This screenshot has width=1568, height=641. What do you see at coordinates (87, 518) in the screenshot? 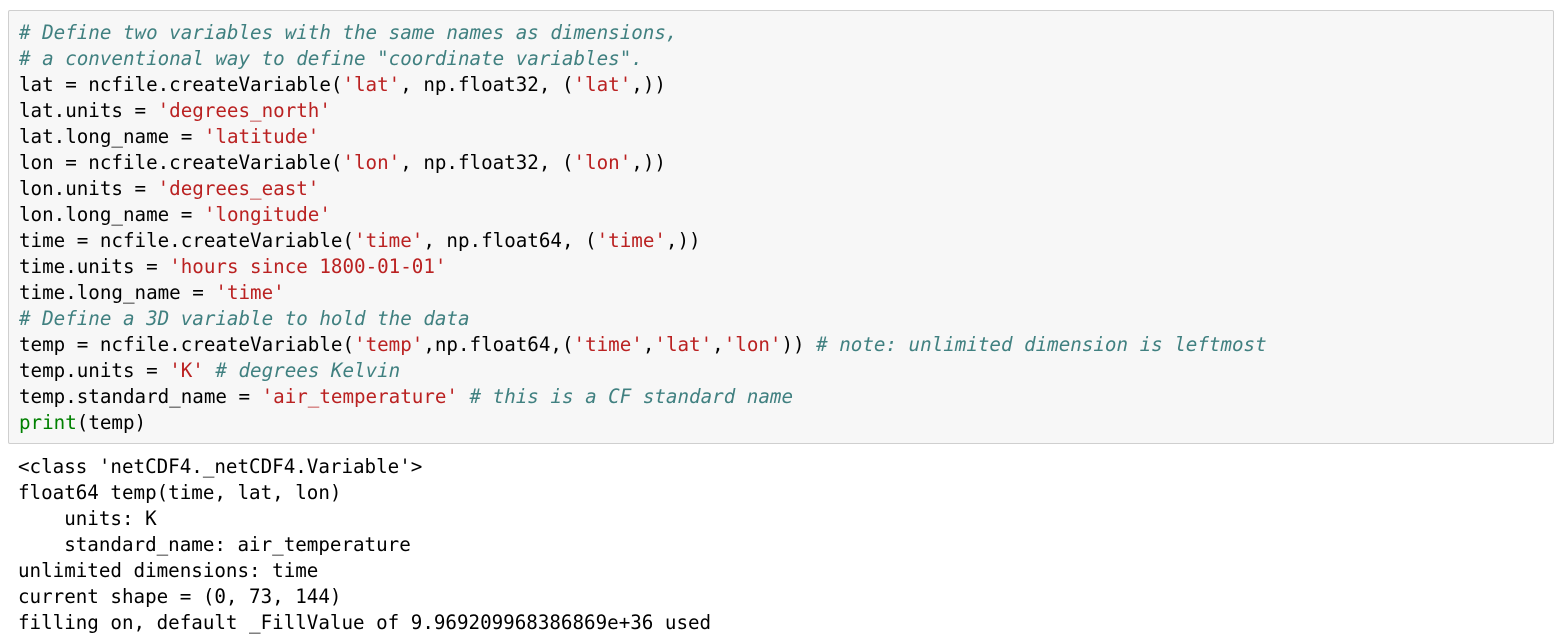
I see `output-line: units: K` at bounding box center [87, 518].